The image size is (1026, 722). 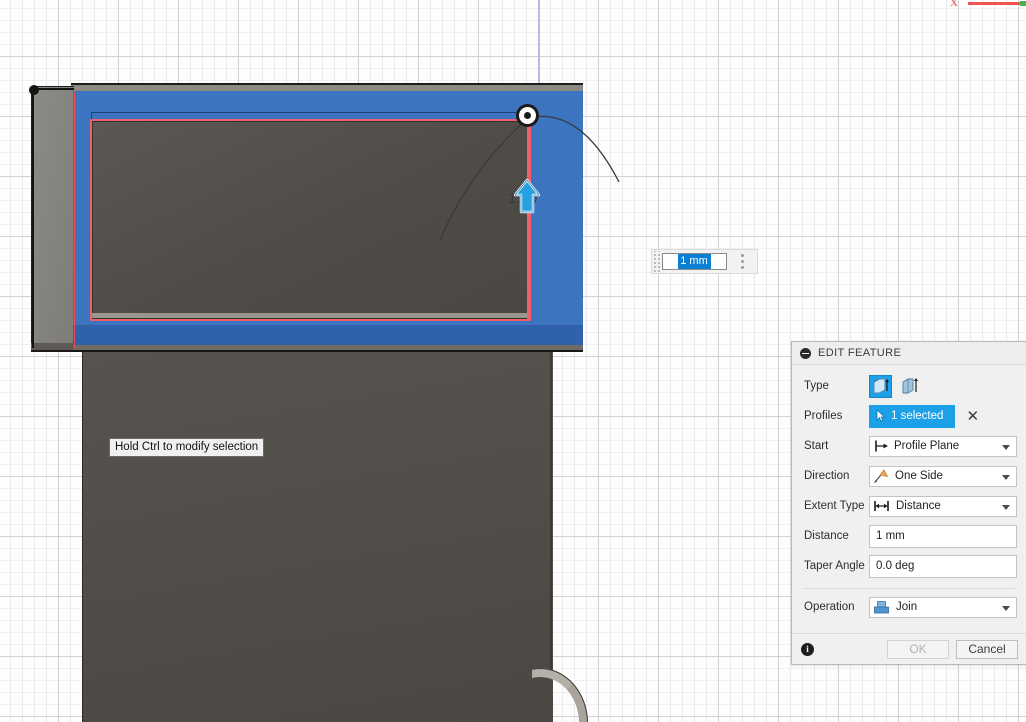 I want to click on value-popup-grip, so click(x=656, y=261).